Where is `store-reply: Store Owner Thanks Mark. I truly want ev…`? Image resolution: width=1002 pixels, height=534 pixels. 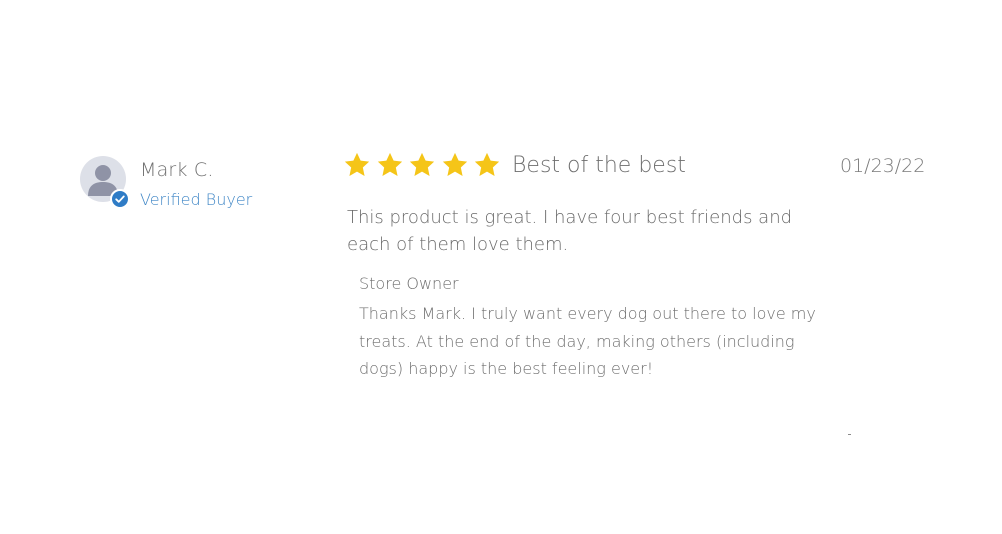
store-reply: Store Owner Thanks Mark. I truly want ev… is located at coordinates (589, 327).